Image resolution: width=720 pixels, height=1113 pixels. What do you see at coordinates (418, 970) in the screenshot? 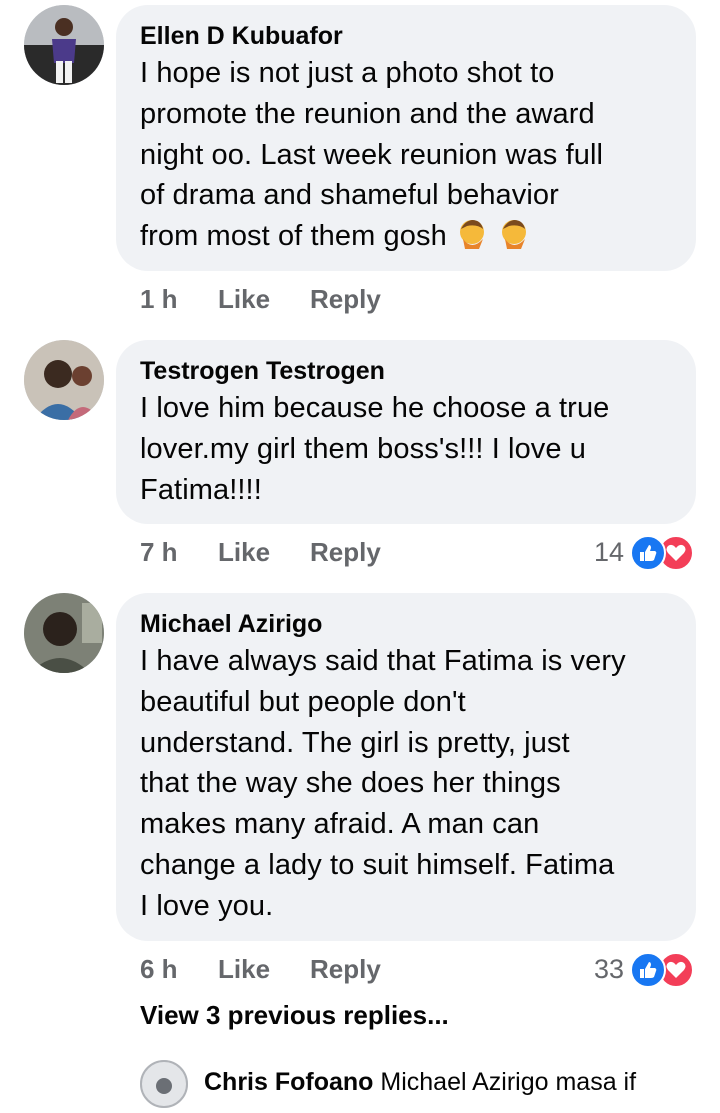
I see `comment-meta: 6 h Like Reply 33` at bounding box center [418, 970].